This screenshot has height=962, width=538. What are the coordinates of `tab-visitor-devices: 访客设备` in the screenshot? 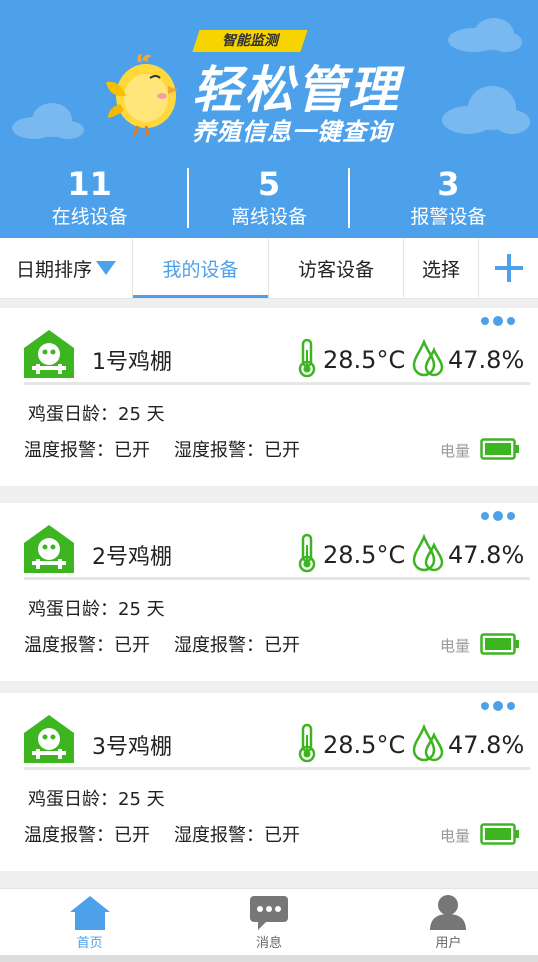 It's located at (336, 268).